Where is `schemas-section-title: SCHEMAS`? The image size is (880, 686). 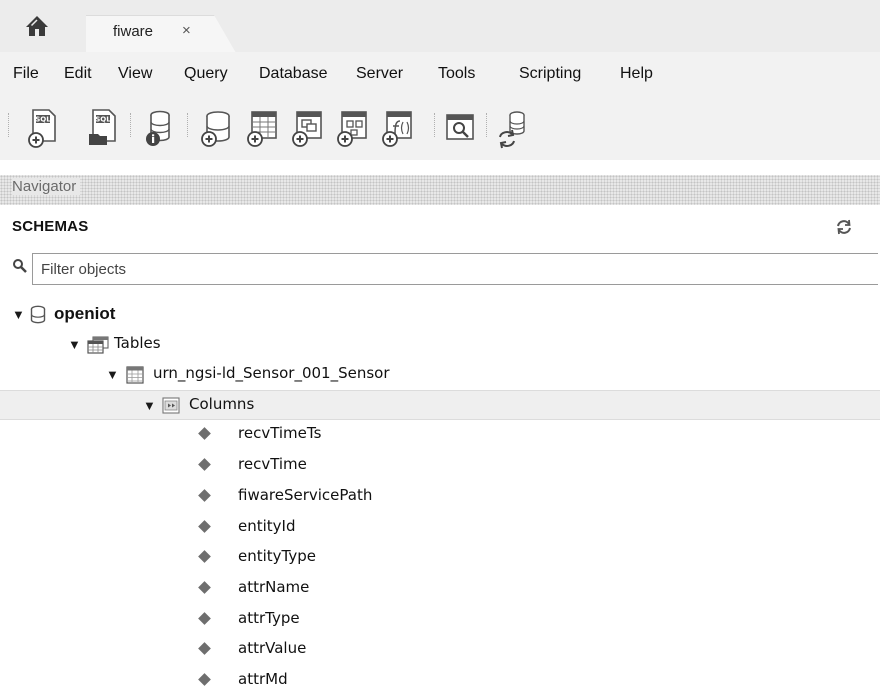 schemas-section-title: SCHEMAS is located at coordinates (50, 226).